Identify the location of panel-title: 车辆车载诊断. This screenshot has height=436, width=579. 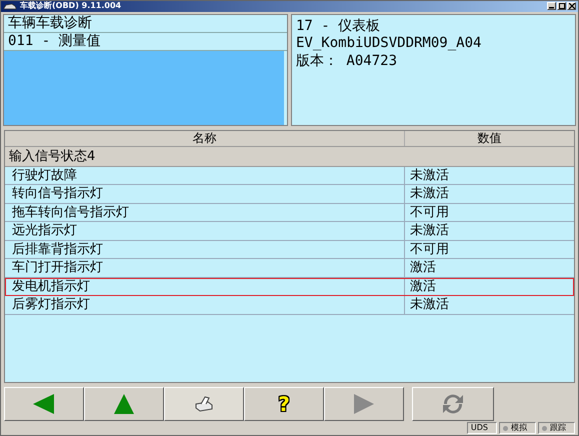
(145, 23).